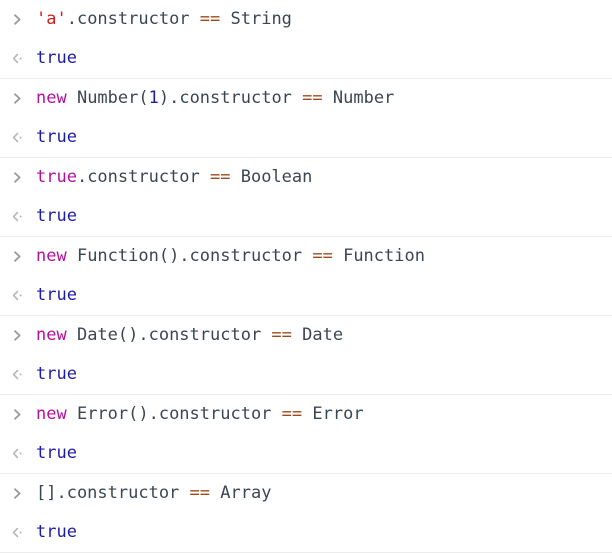 Image resolution: width=612 pixels, height=553 pixels. What do you see at coordinates (113, 493) in the screenshot?
I see `token-plain: [].constructor` at bounding box center [113, 493].